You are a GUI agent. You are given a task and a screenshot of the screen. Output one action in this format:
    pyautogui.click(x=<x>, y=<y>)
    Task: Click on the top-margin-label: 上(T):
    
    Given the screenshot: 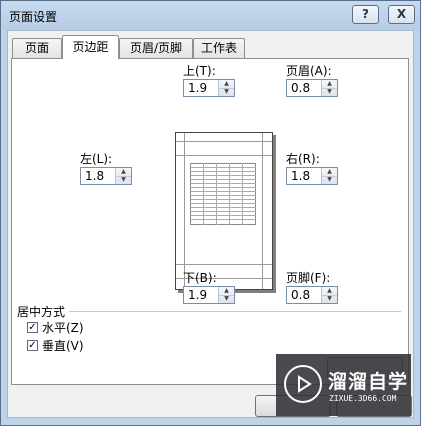 What is the action you would take?
    pyautogui.click(x=199, y=71)
    